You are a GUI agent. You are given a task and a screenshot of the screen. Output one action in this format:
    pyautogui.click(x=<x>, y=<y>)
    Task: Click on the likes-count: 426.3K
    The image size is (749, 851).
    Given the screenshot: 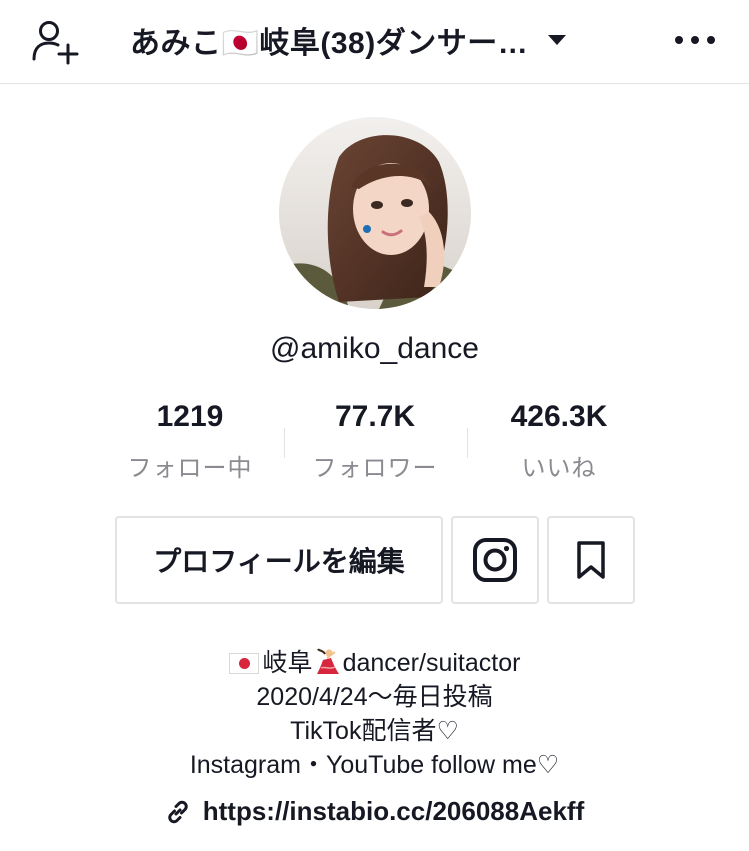 What is the action you would take?
    pyautogui.click(x=559, y=416)
    